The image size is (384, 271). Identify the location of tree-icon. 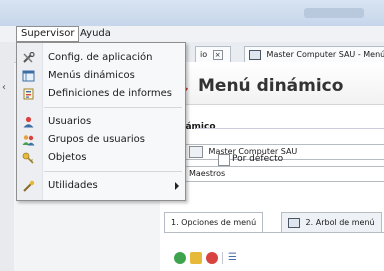
(294, 222).